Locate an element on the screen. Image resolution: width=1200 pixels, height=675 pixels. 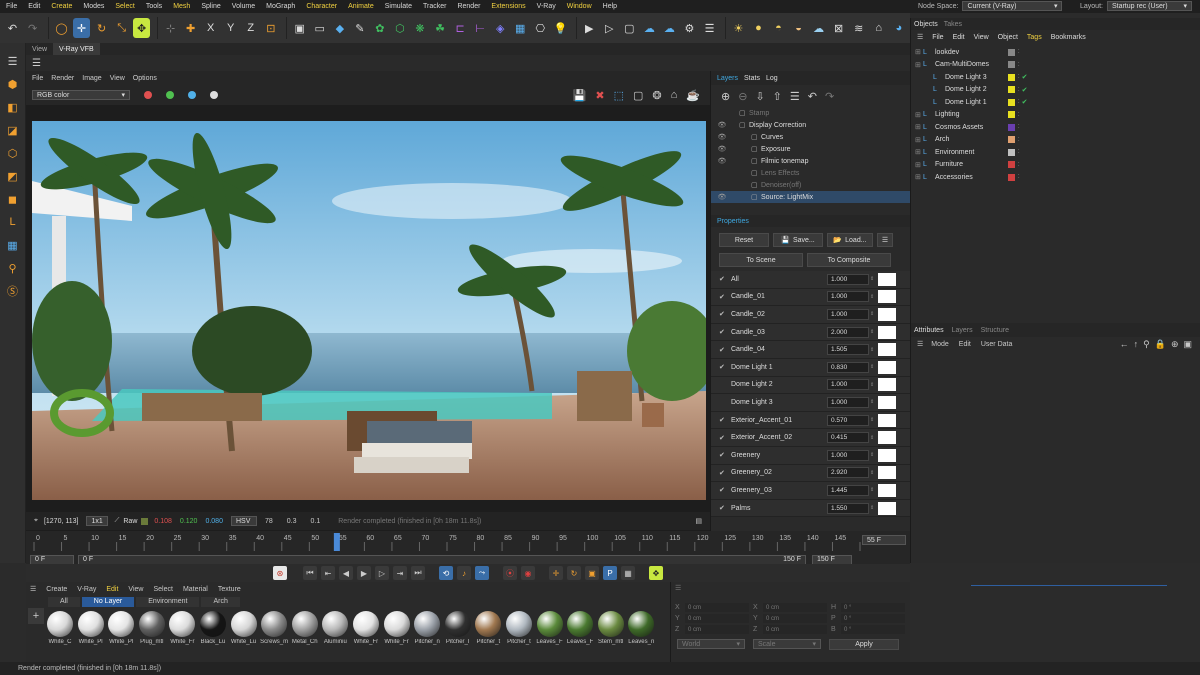
menu-render: Render is located at coordinates (468, 6).